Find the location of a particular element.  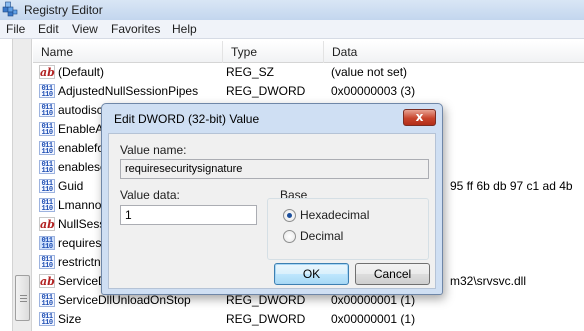

column-header-bar: Name Type Data is located at coordinates (308, 52).